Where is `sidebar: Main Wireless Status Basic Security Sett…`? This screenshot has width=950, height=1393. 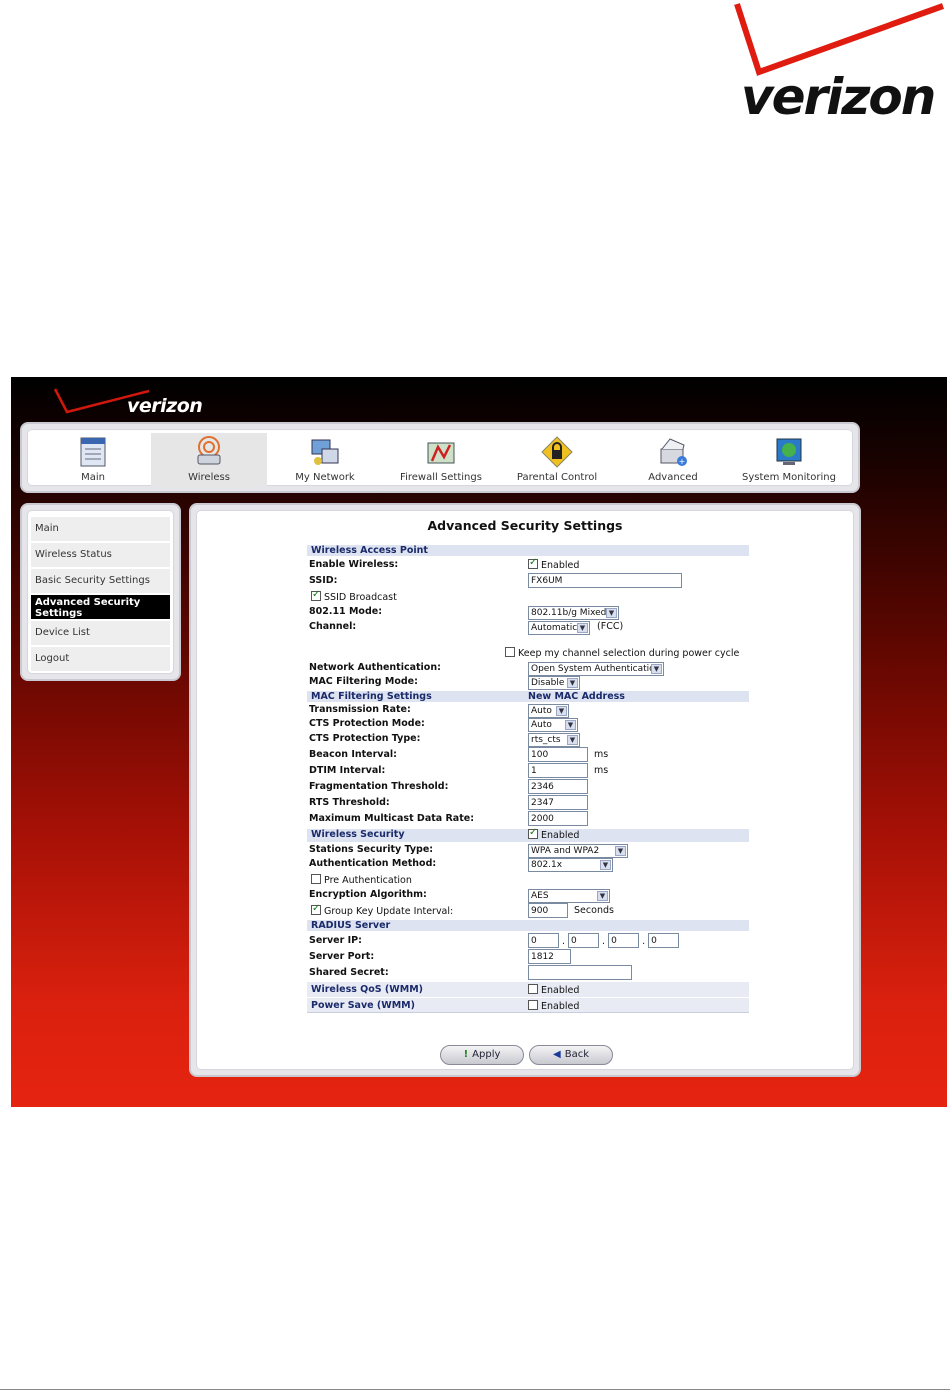 sidebar: Main Wireless Status Basic Security Sett… is located at coordinates (100, 592).